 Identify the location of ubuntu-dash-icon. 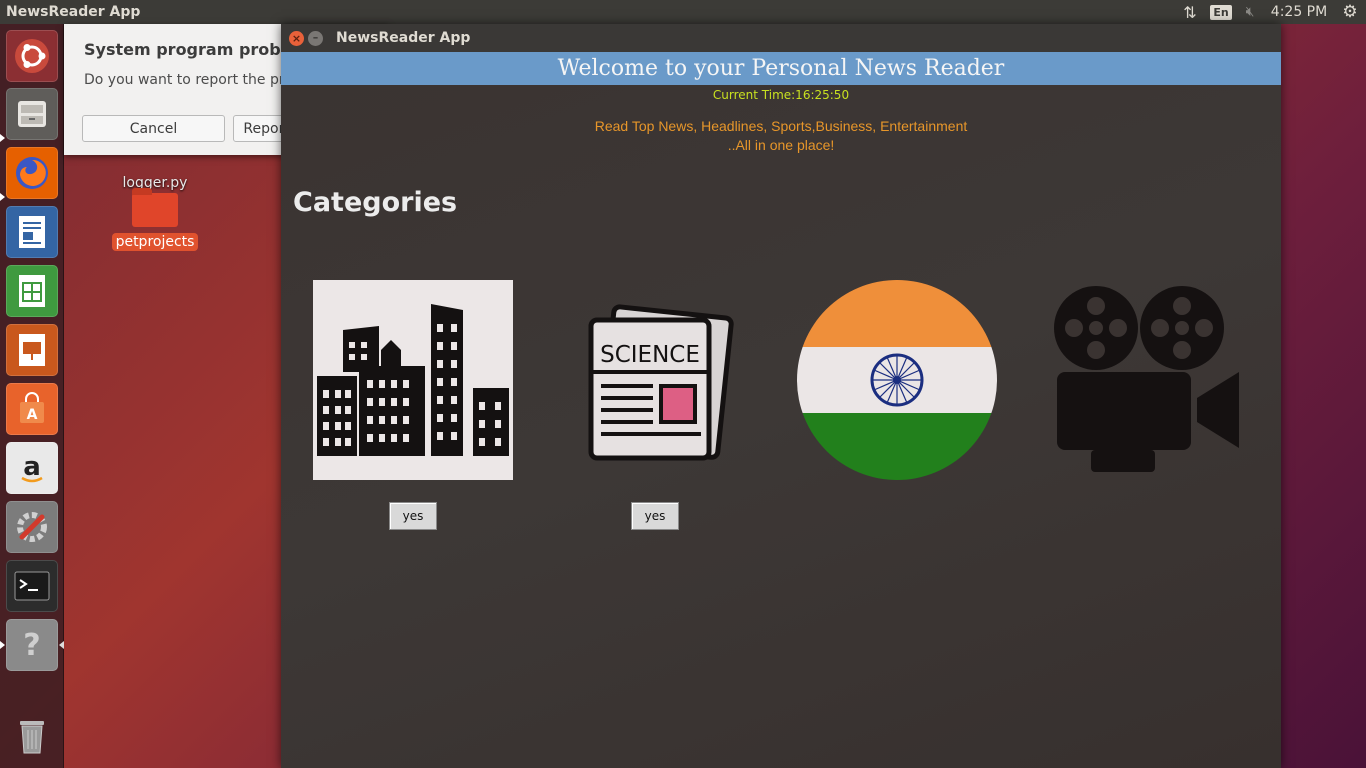
(32, 56).